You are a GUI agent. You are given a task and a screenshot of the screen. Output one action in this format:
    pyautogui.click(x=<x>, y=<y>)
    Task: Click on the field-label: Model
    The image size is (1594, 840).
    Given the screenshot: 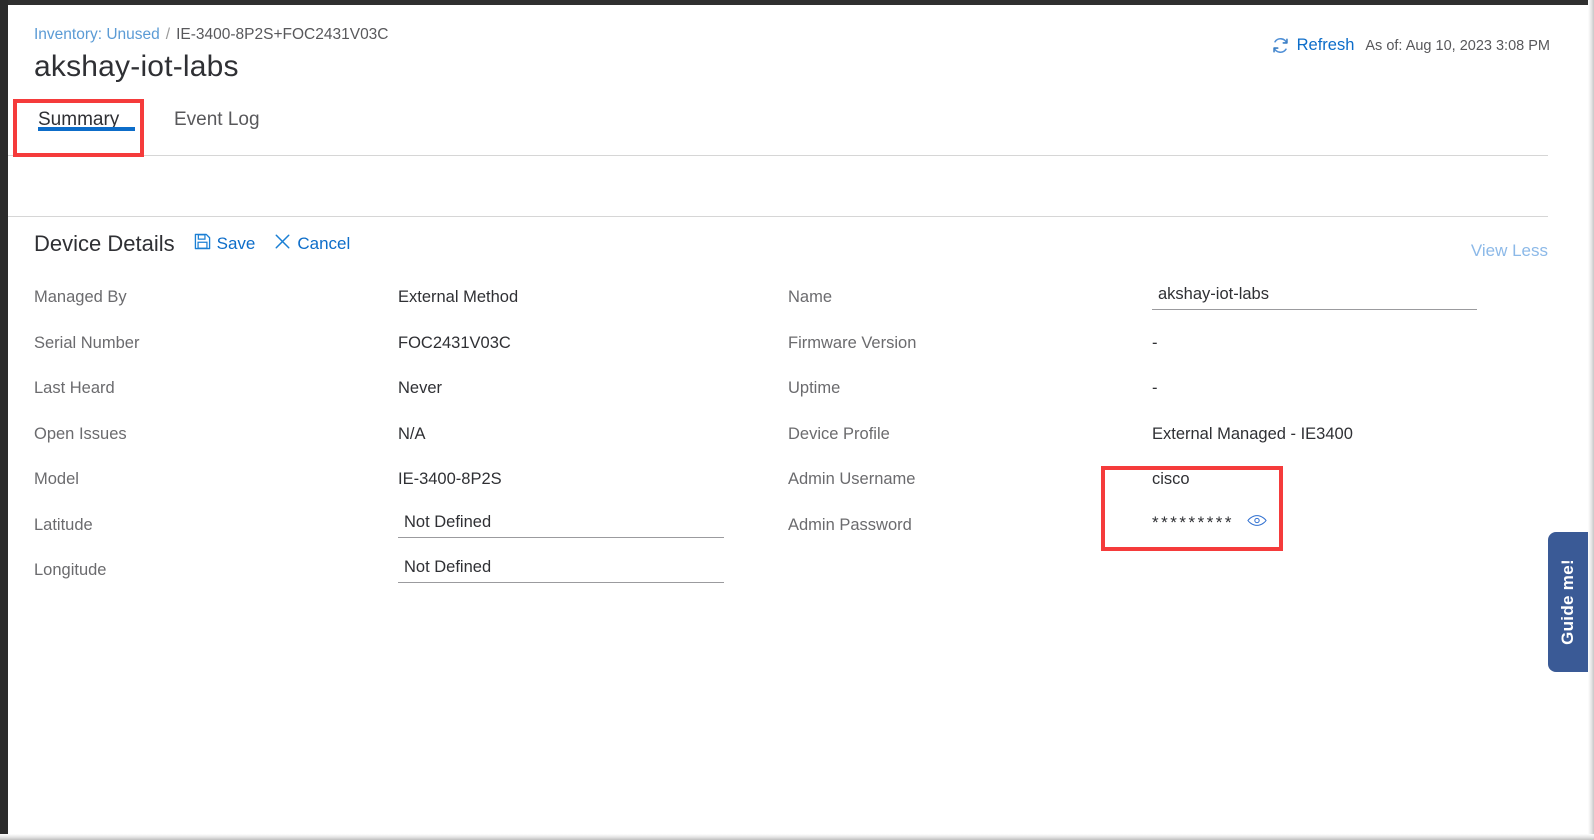 What is the action you would take?
    pyautogui.click(x=56, y=479)
    